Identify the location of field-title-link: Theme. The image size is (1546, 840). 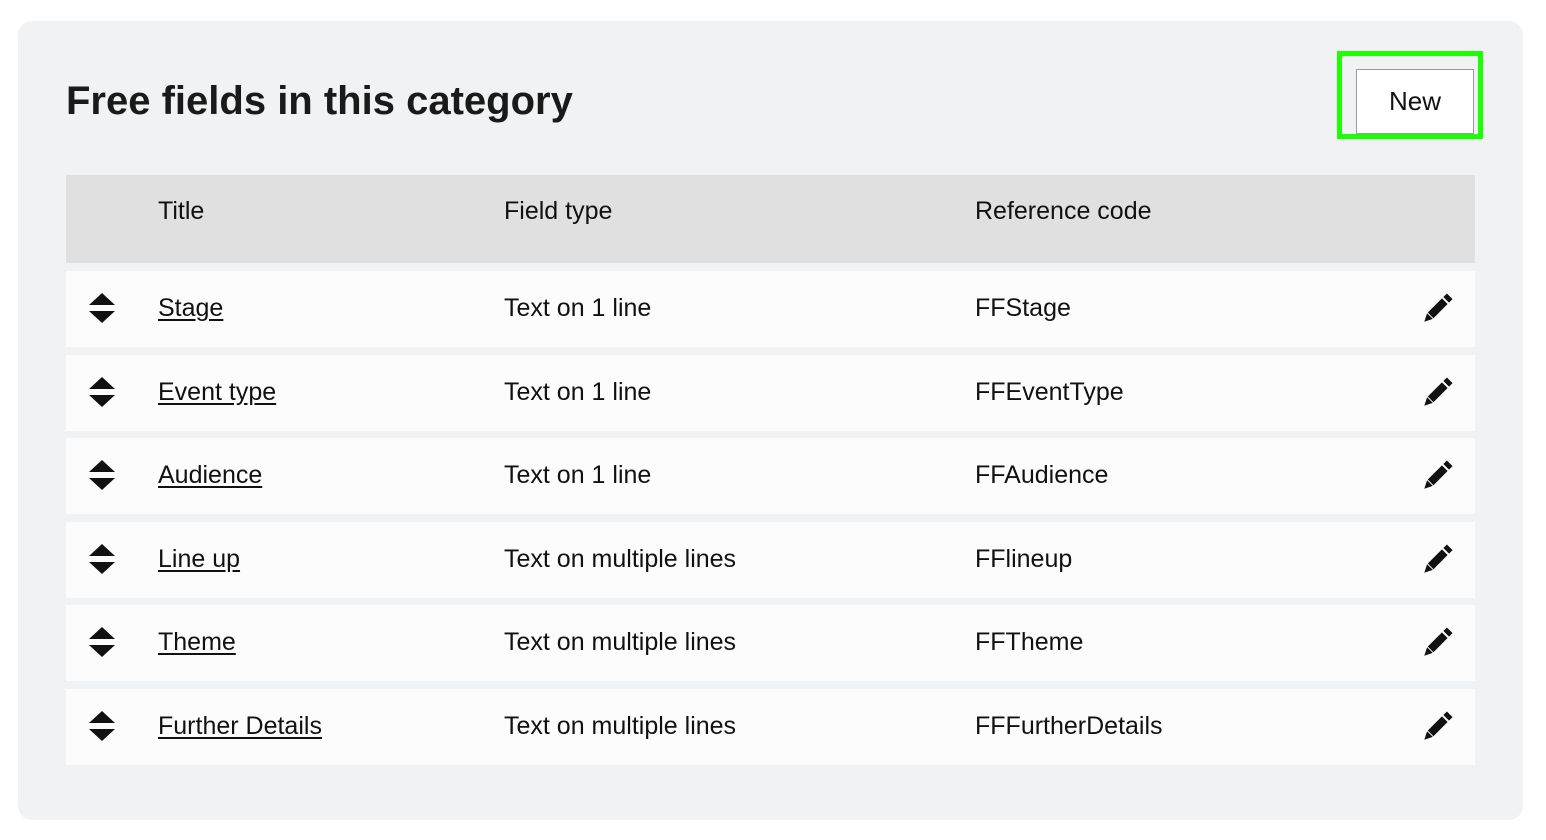
(197, 642).